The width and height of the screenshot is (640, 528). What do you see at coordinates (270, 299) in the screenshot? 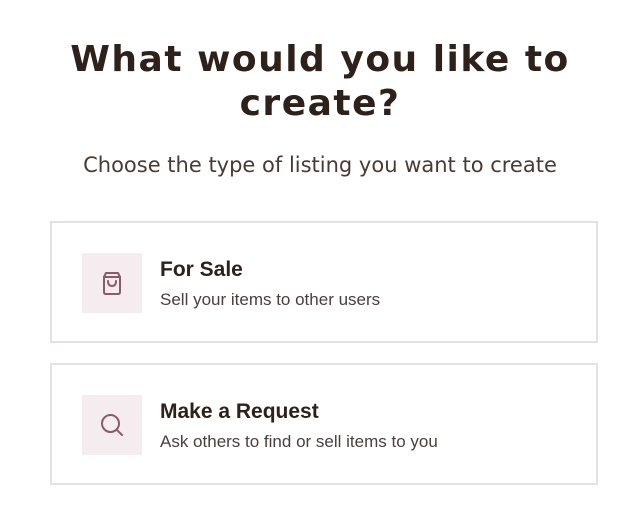
I see `for-sale-description: Sell your items to other users` at bounding box center [270, 299].